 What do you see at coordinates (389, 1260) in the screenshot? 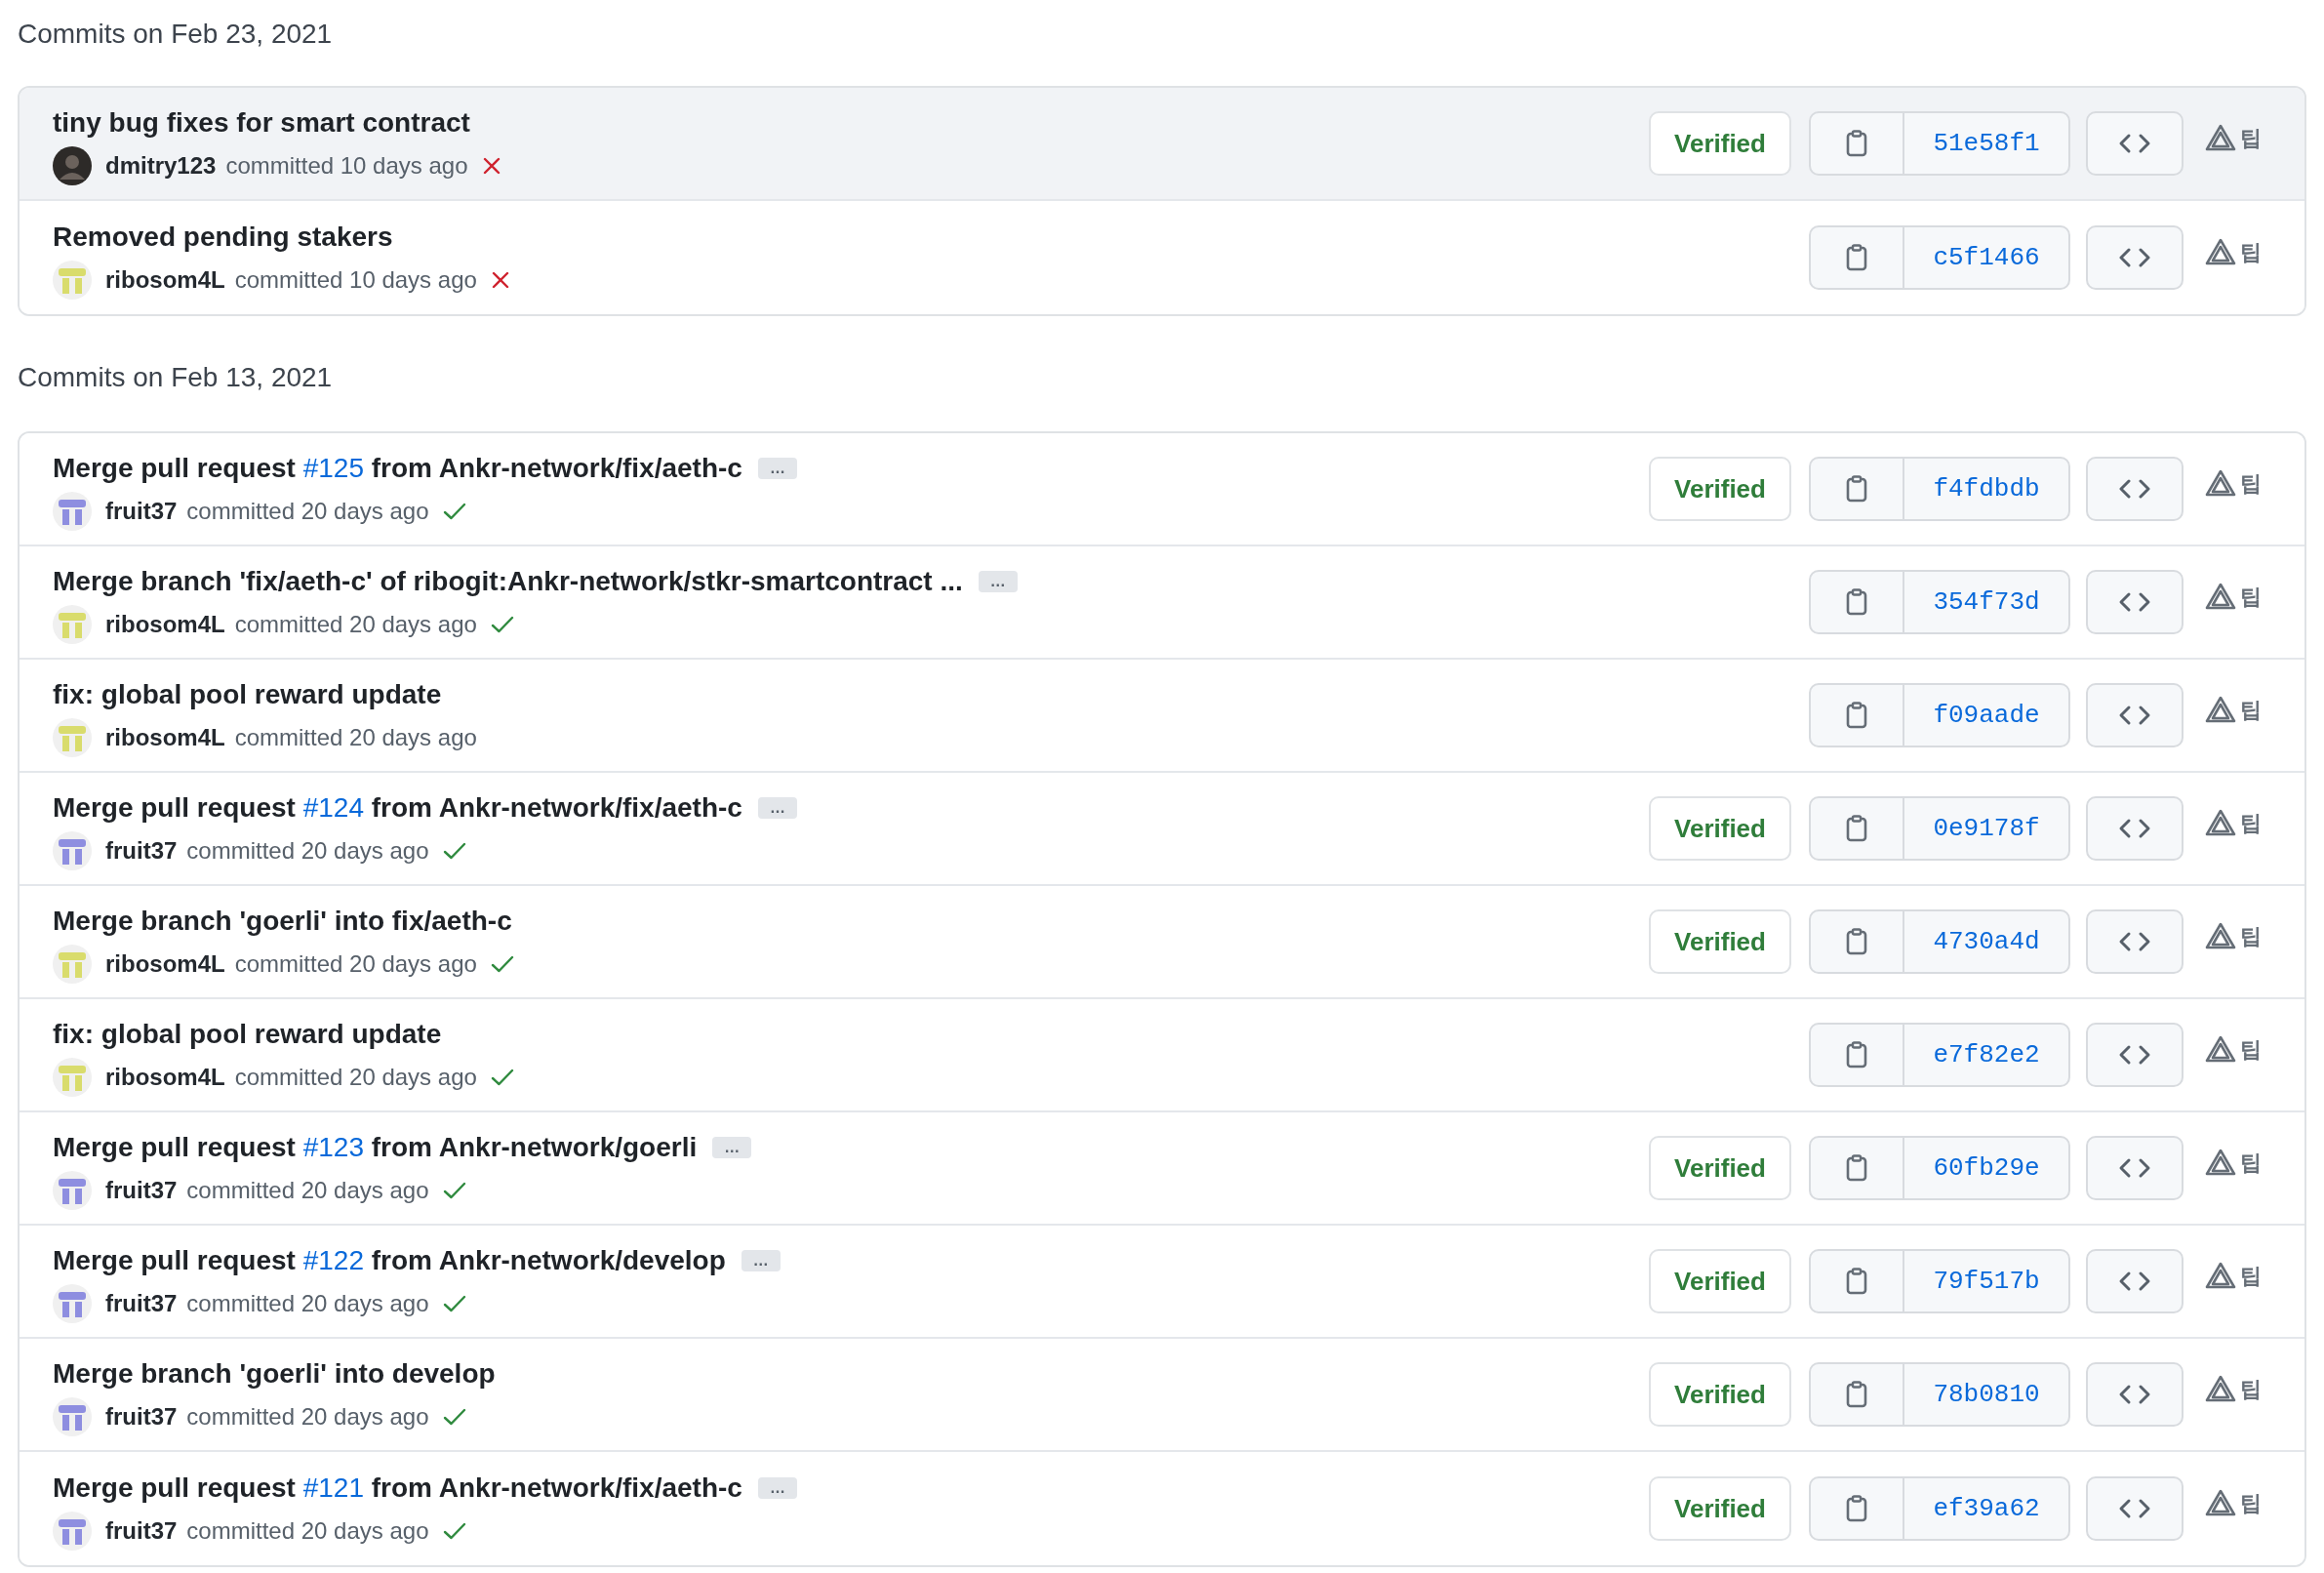
I see `commit-title: Merge pull request #122 from Ankr-network/develop` at bounding box center [389, 1260].